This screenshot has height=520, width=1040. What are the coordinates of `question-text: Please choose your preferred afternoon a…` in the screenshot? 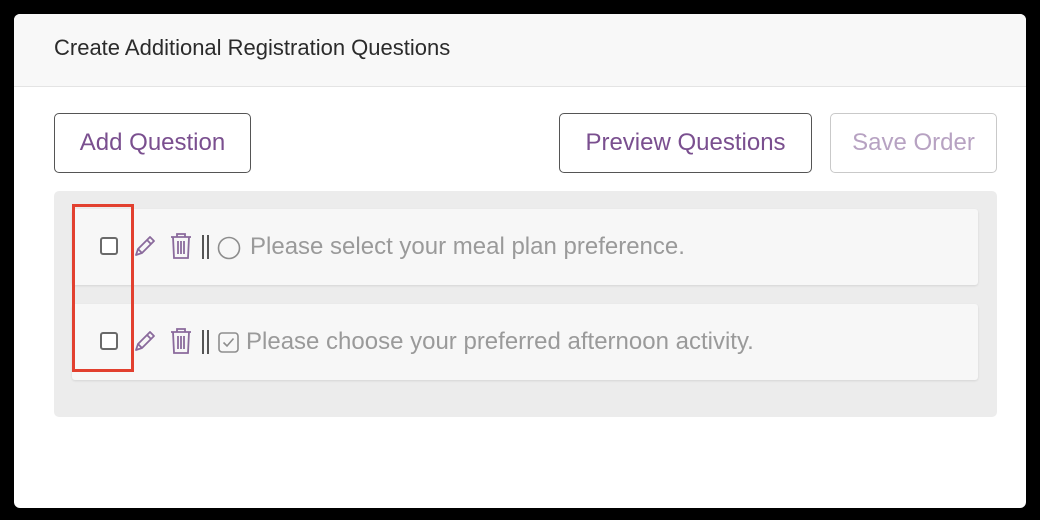 It's located at (500, 341).